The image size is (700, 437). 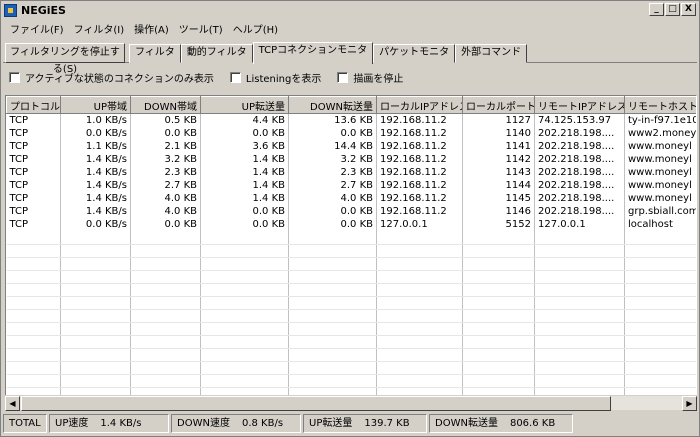 What do you see at coordinates (689, 403) in the screenshot?
I see `scroll-right-icon: ▶` at bounding box center [689, 403].